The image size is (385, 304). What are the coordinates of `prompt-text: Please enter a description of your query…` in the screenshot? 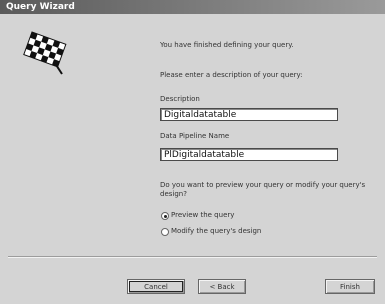 It's located at (231, 75).